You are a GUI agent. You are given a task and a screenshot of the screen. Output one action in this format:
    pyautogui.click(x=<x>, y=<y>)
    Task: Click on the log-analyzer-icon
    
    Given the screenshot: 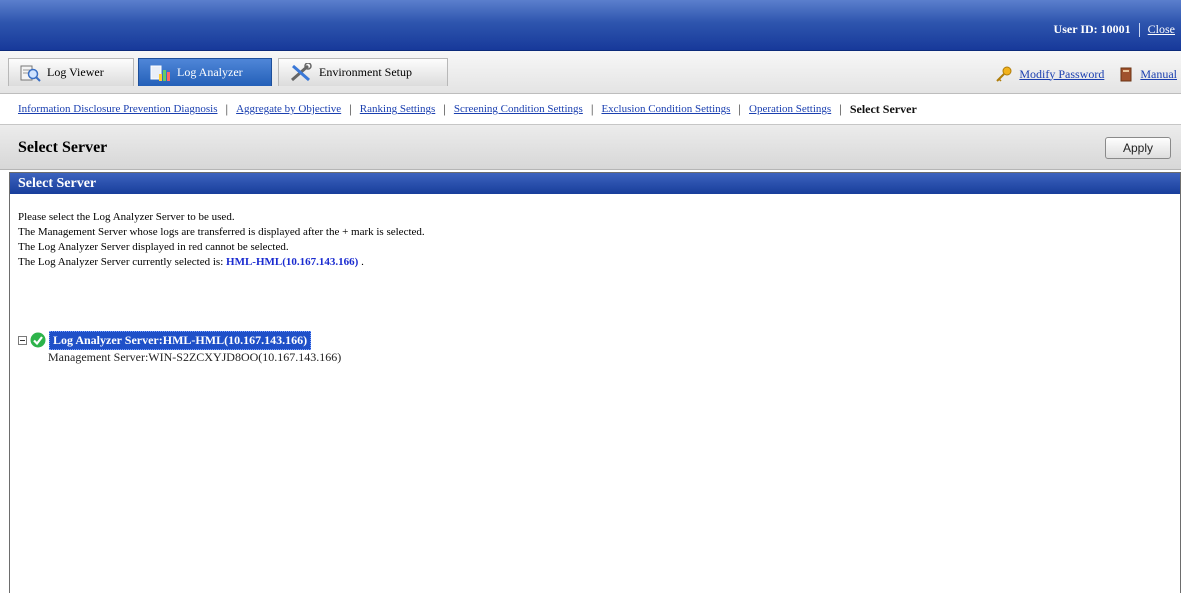 What is the action you would take?
    pyautogui.click(x=160, y=73)
    